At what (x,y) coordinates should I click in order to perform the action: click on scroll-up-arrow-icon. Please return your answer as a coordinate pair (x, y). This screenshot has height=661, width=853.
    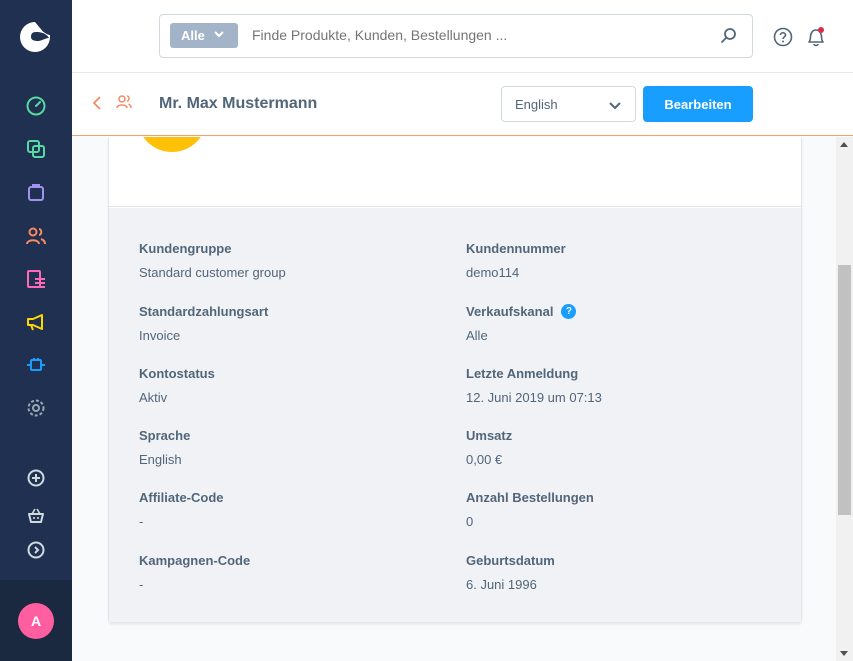
    Looking at the image, I should click on (844, 144).